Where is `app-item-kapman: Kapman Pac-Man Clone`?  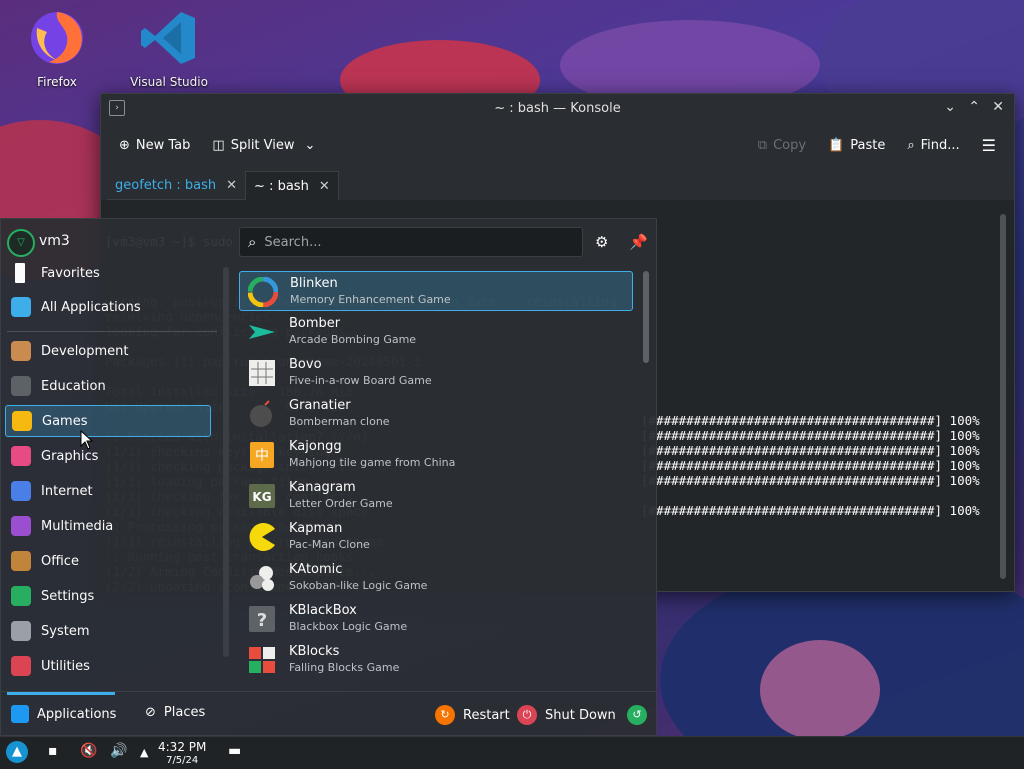 app-item-kapman: Kapman Pac-Man Clone is located at coordinates (436, 537).